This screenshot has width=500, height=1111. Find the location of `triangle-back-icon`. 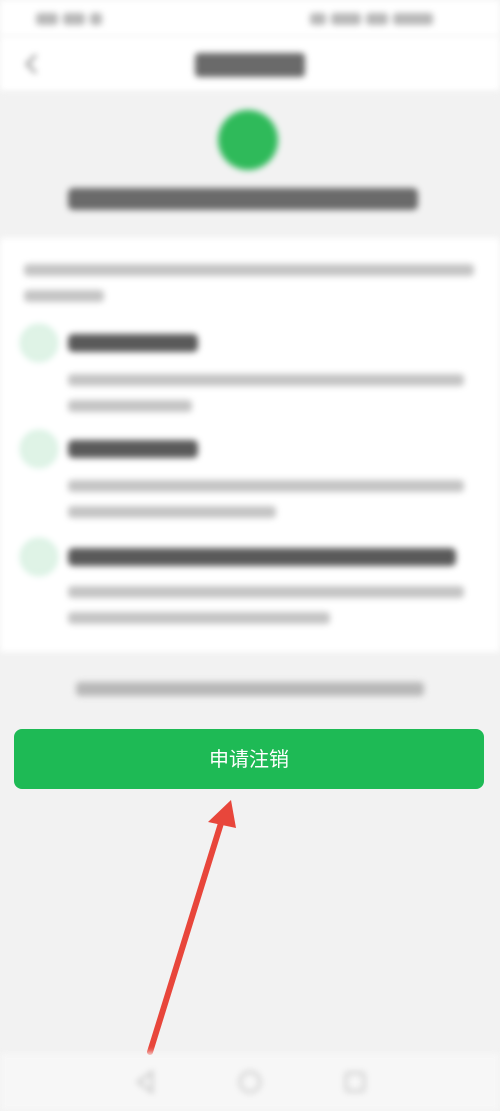

triangle-back-icon is located at coordinates (145, 1082).